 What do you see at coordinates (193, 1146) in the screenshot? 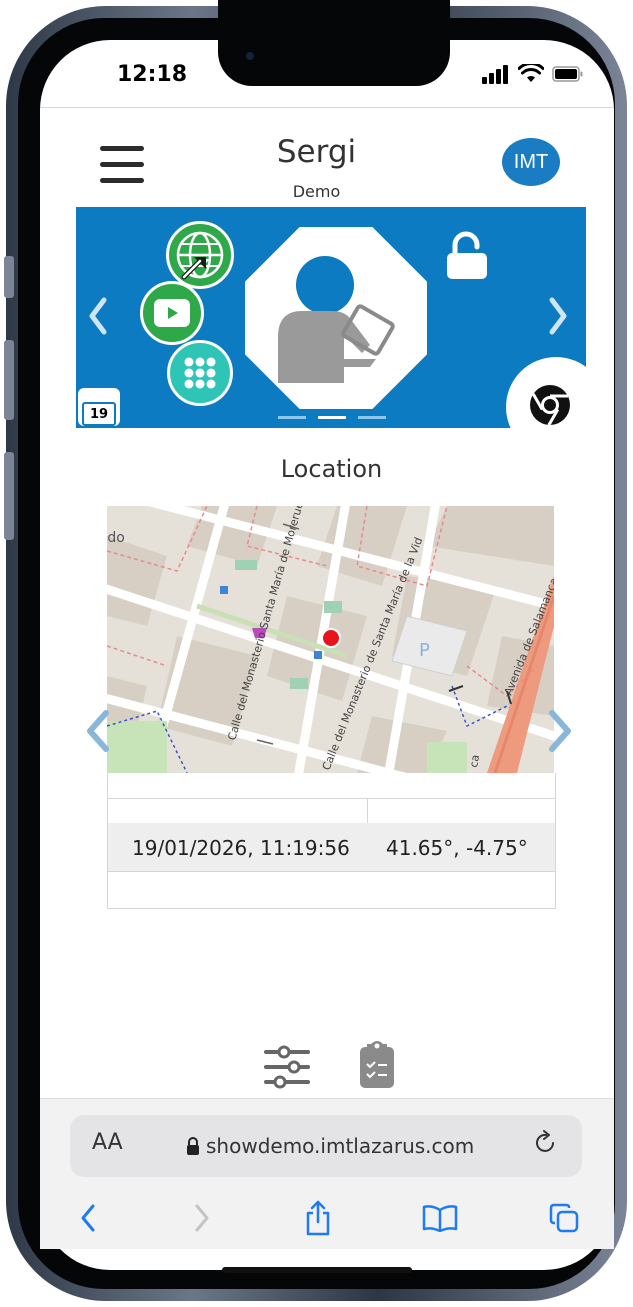
I see `lock-icon` at bounding box center [193, 1146].